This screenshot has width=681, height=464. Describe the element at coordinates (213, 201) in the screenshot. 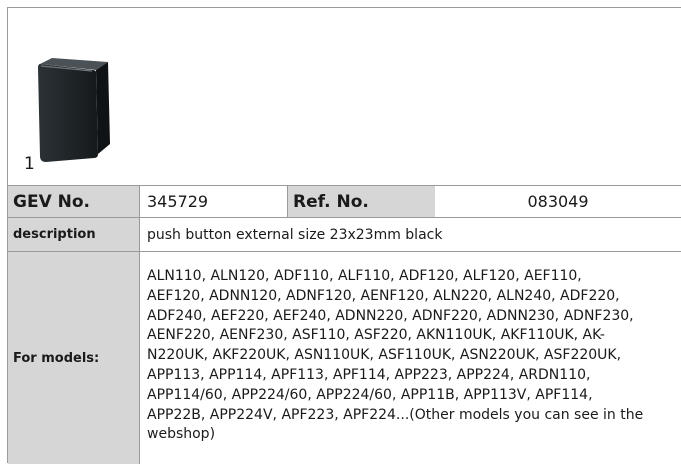

I see `gev-value: 345729` at that location.